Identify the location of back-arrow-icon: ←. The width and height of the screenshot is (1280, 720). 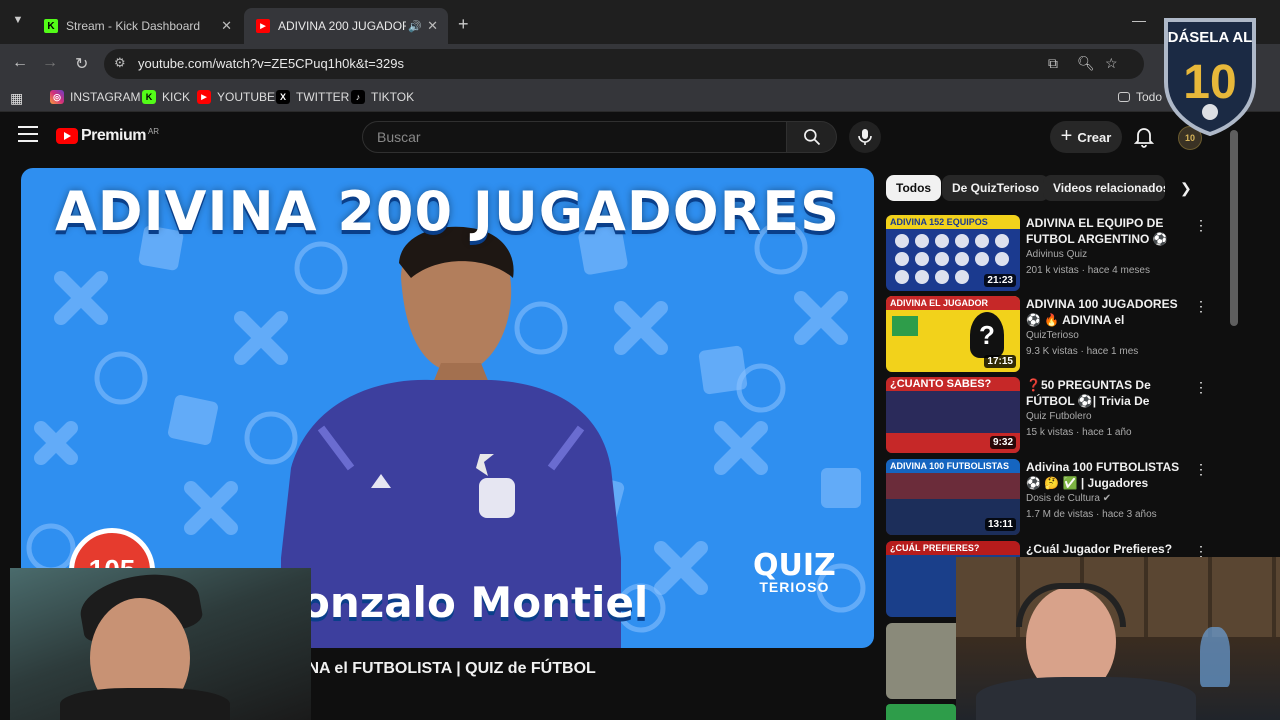
(20, 63).